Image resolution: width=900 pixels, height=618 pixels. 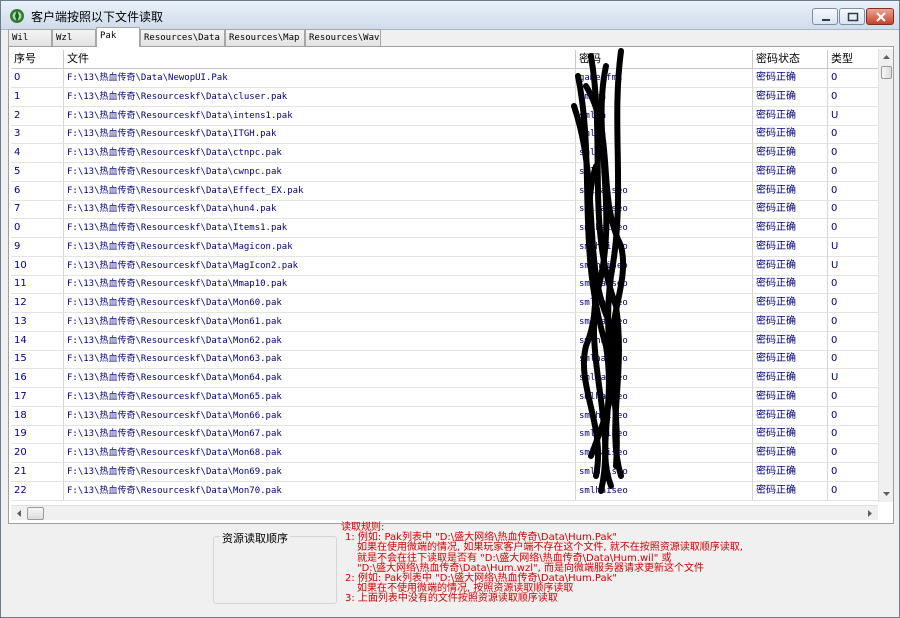 What do you see at coordinates (320, 341) in the screenshot?
I see `cell-file: F:\13\热血传奇\Resourceskf\Data\Mon62.pak` at bounding box center [320, 341].